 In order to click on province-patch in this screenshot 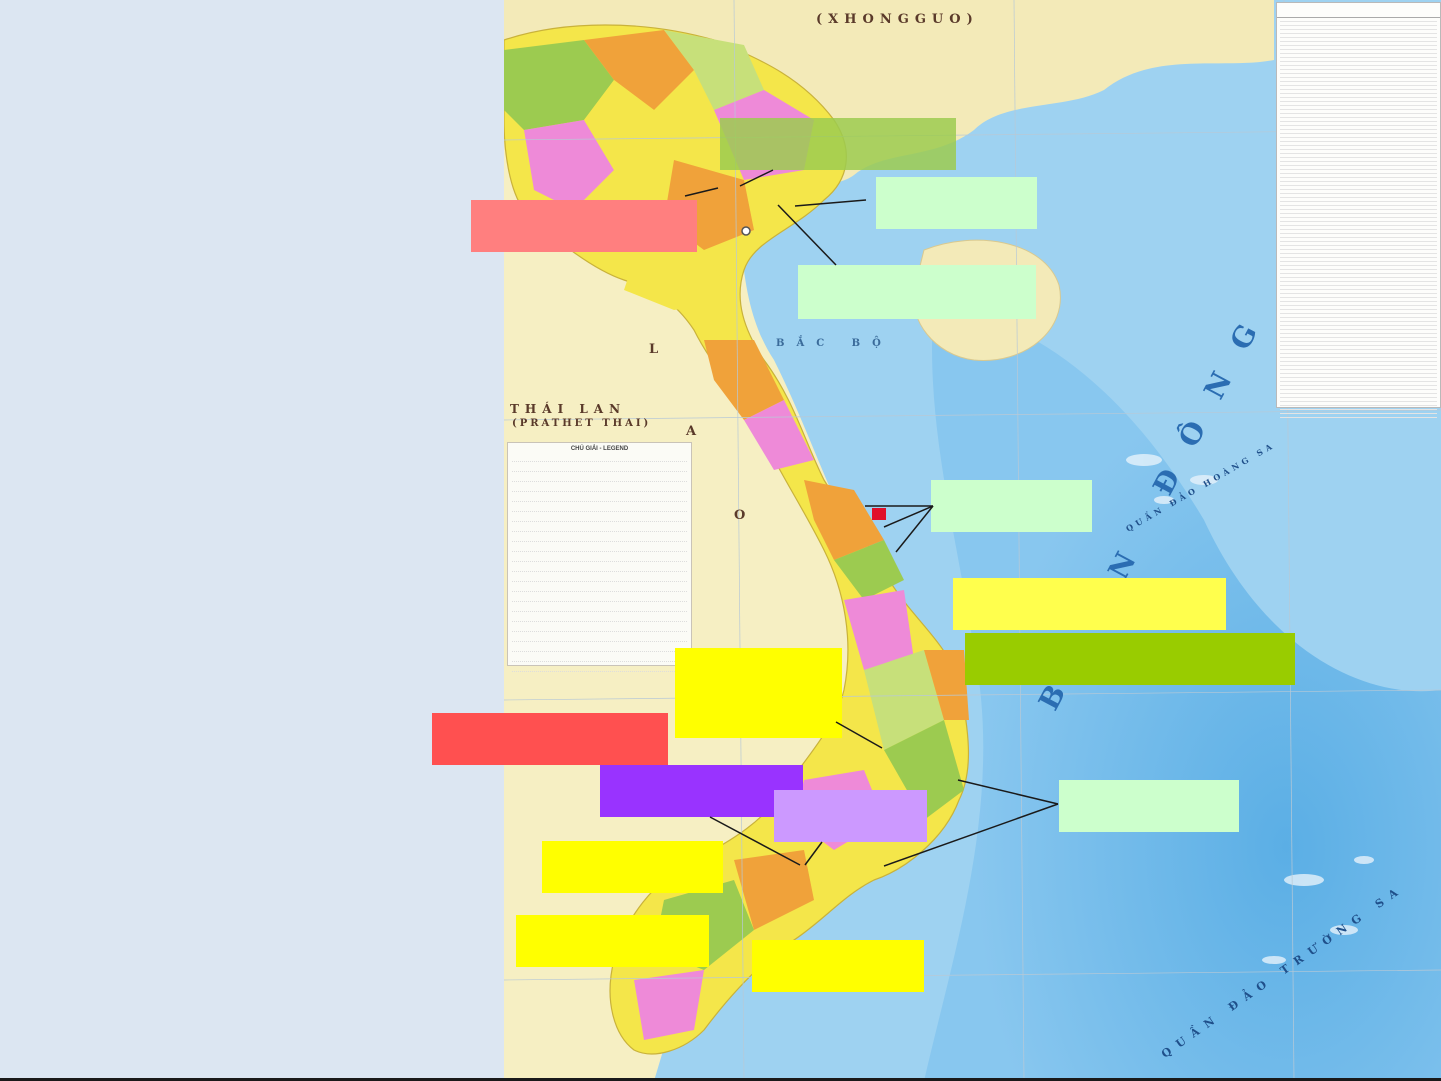, I will do `click(669, 1005)`.